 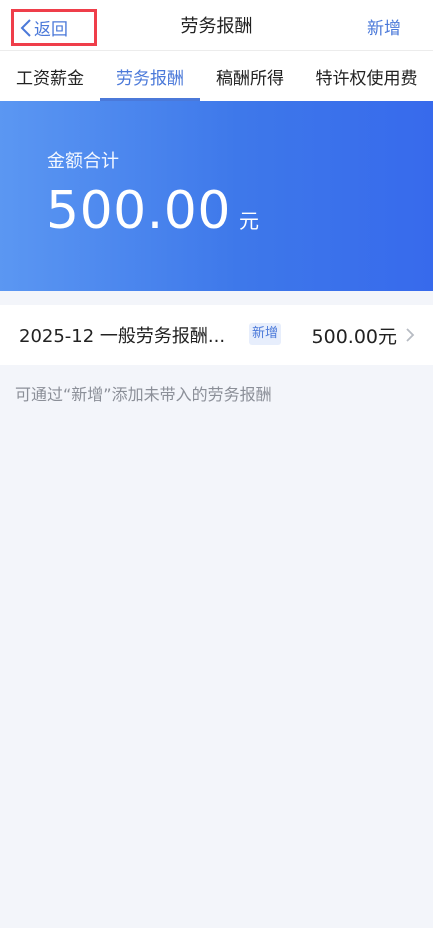 What do you see at coordinates (248, 221) in the screenshot?
I see `summary-unit: 元` at bounding box center [248, 221].